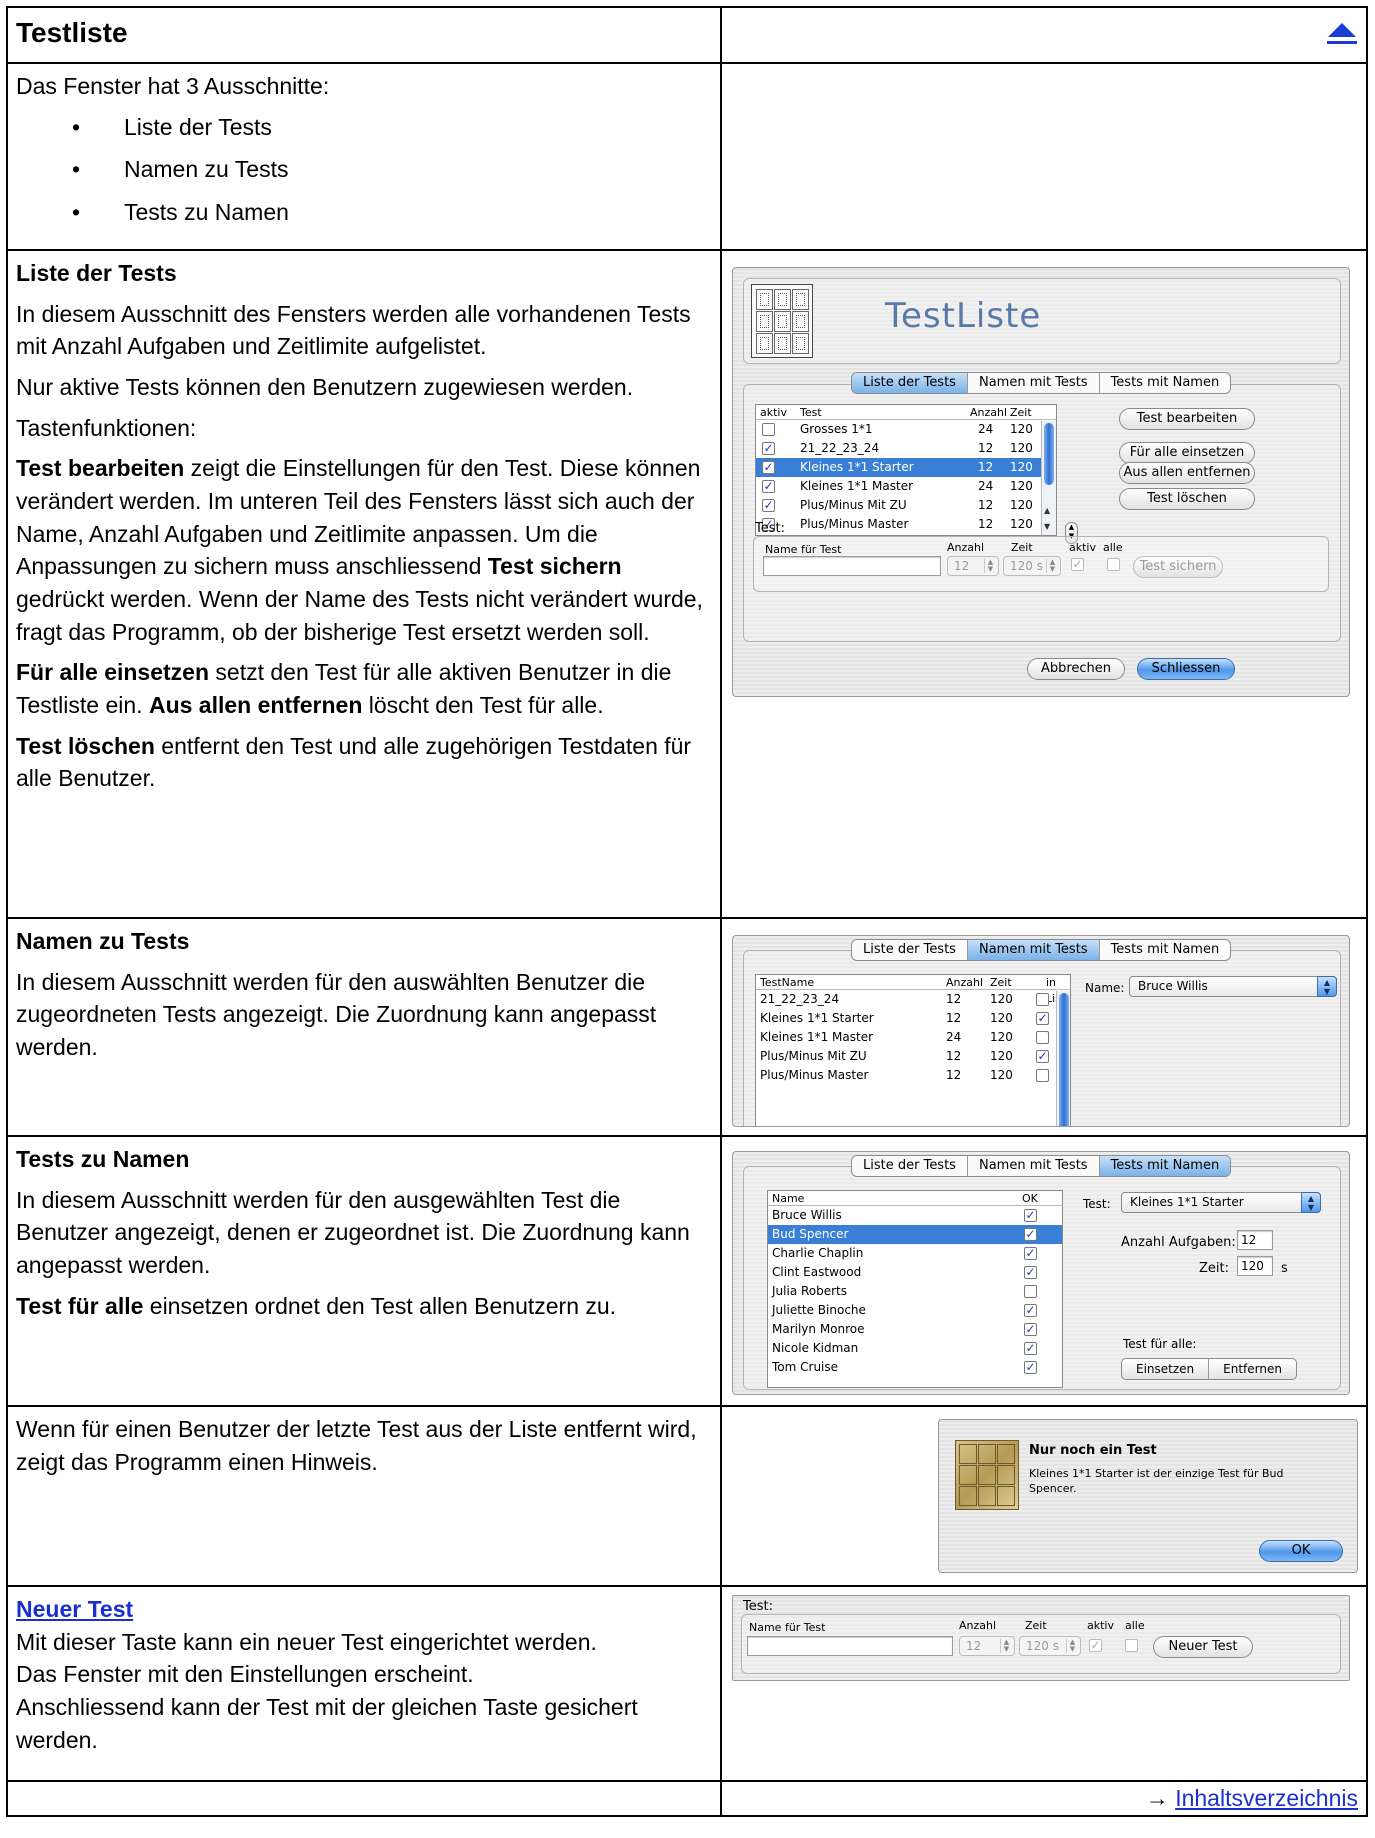 This screenshot has width=1375, height=1838. What do you see at coordinates (915, 1272) in the screenshot?
I see `table-row: Clint Eastwood` at bounding box center [915, 1272].